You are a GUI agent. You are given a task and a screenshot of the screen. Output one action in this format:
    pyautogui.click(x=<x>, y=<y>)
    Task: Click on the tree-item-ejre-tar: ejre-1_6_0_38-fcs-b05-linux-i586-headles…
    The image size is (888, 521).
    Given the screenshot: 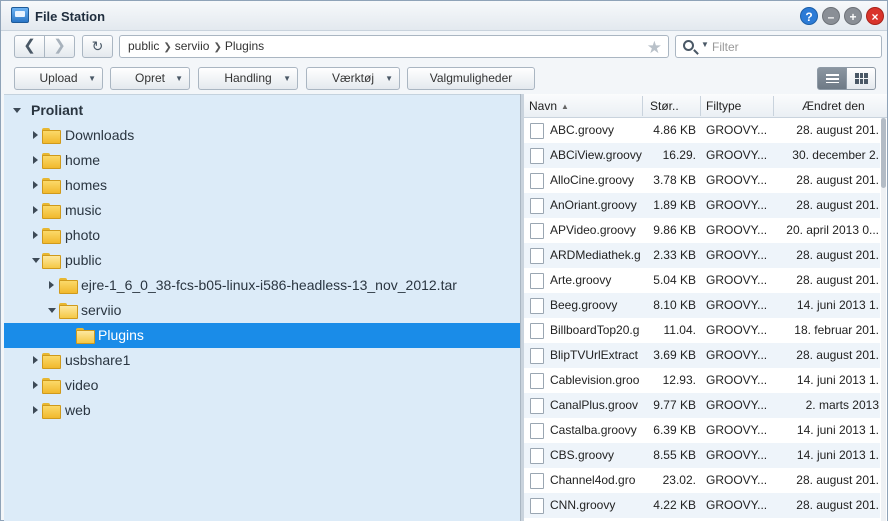 What is the action you would take?
    pyautogui.click(x=262, y=285)
    